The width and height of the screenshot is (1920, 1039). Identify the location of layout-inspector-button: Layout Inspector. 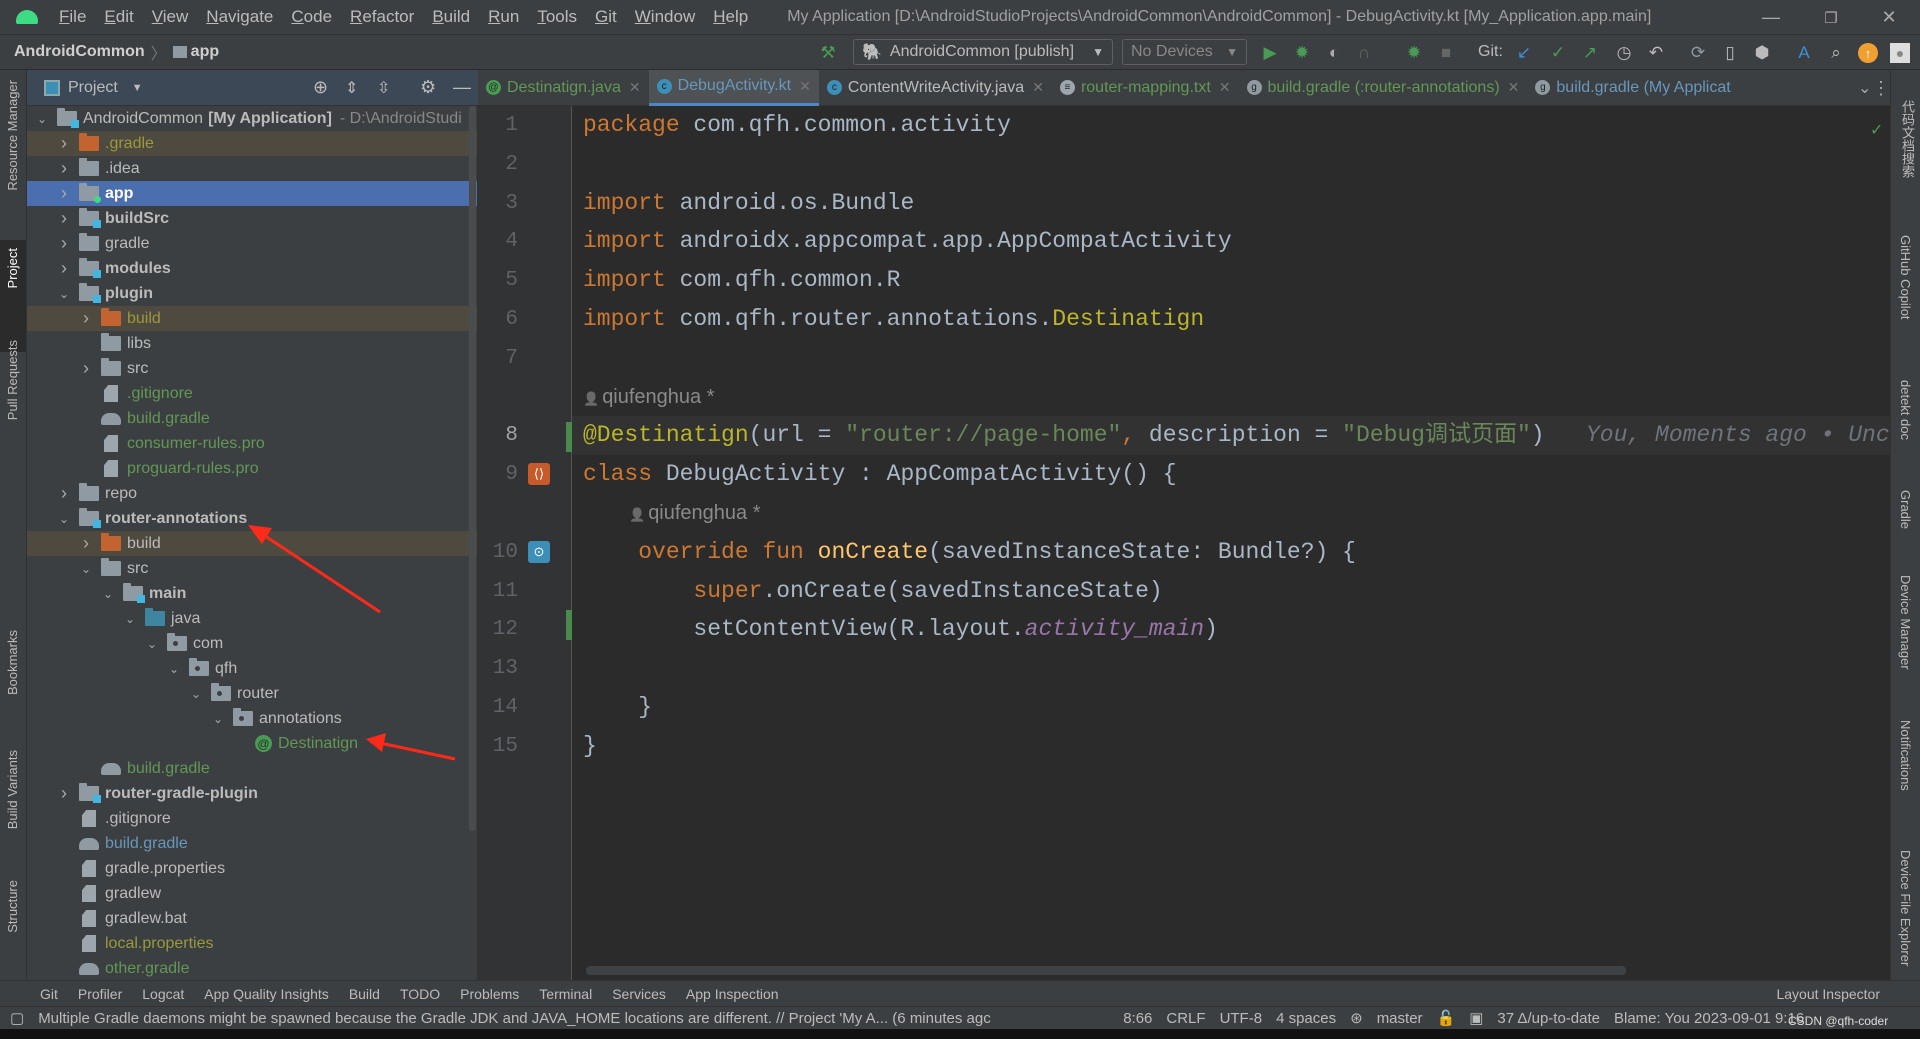
(1843, 994).